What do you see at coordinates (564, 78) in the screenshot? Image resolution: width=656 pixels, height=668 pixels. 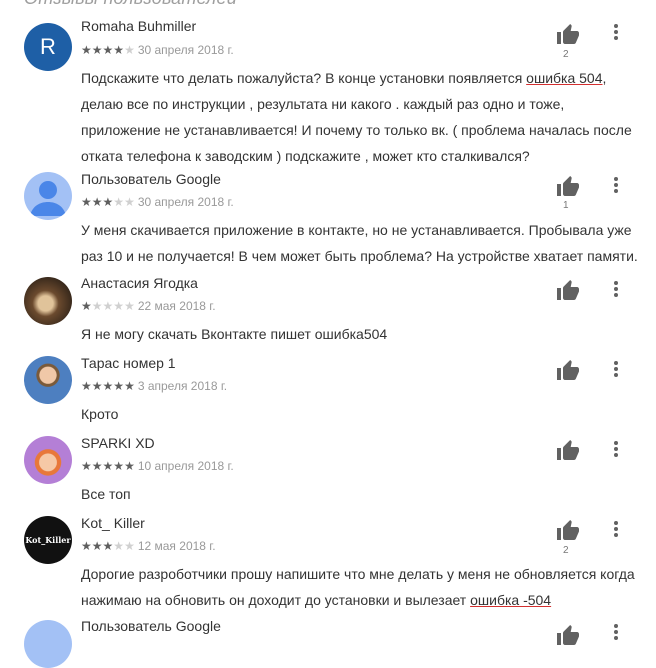 I see `highlight-error: ошибка 504` at bounding box center [564, 78].